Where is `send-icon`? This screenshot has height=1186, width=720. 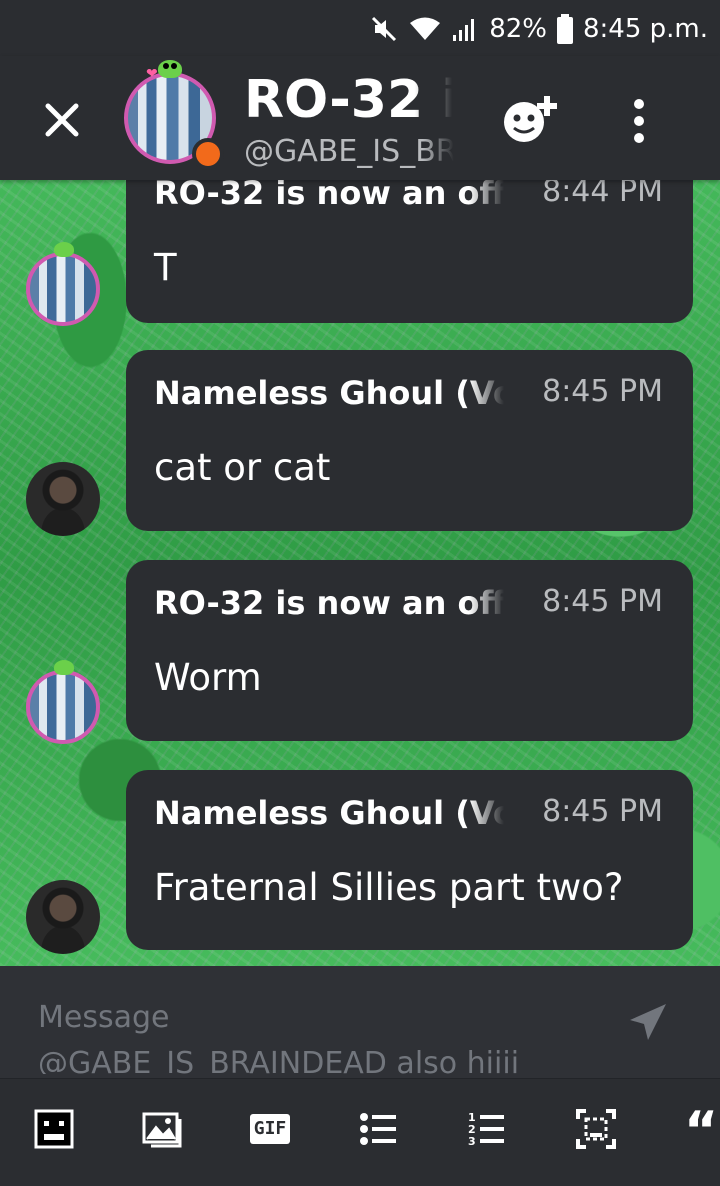
send-icon is located at coordinates (648, 1022).